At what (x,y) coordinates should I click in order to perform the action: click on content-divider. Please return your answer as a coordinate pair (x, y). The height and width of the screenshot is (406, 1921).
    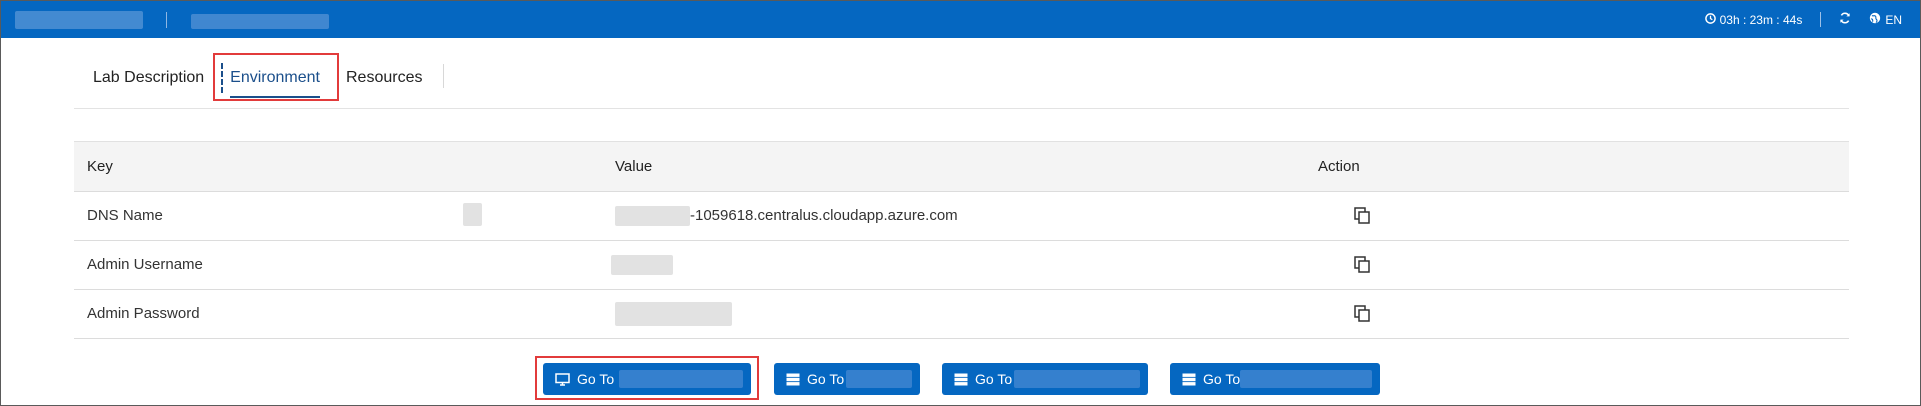
    Looking at the image, I should click on (961, 108).